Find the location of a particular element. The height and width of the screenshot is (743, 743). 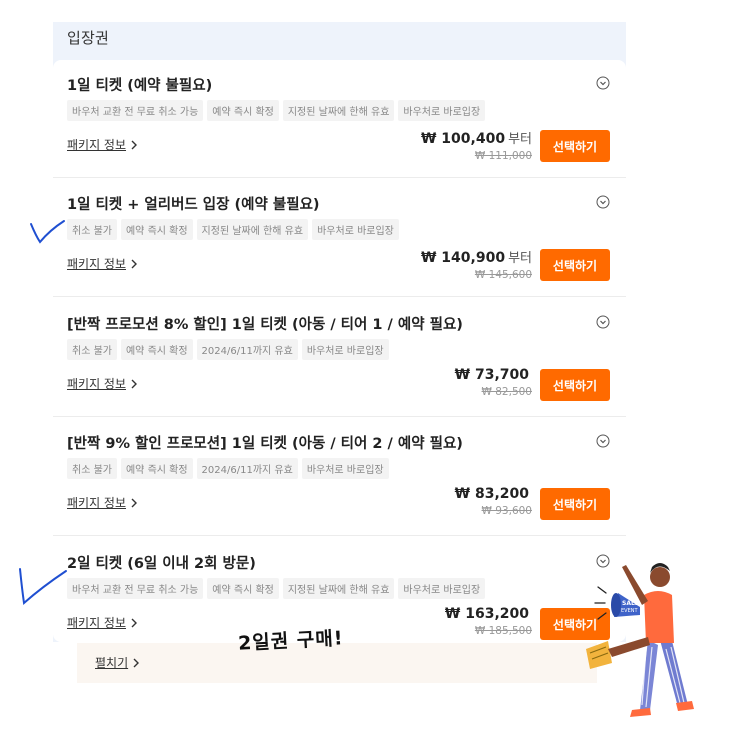

price-box: ₩ 140,900 부터 ₩ 145,600 is located at coordinates (476, 264).